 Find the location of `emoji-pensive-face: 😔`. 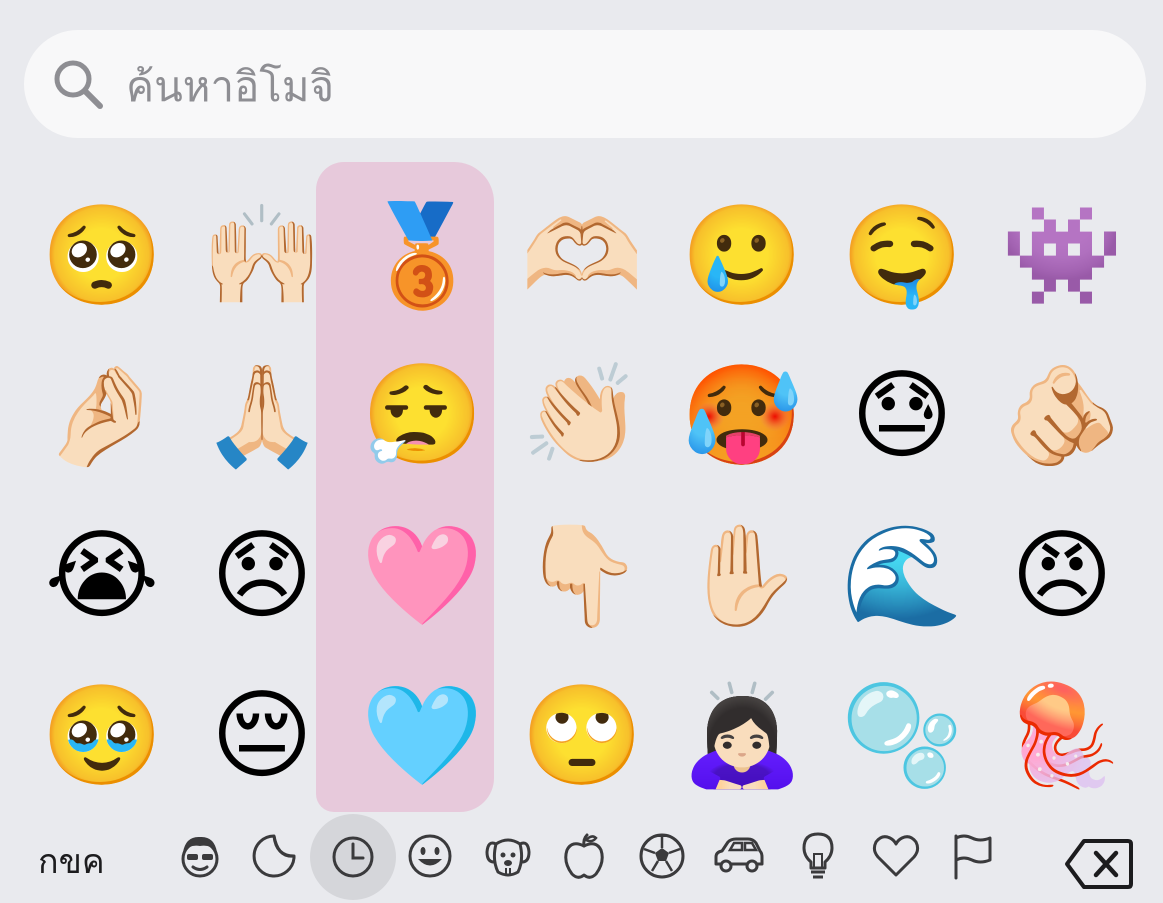

emoji-pensive-face: 😔 is located at coordinates (262, 736).